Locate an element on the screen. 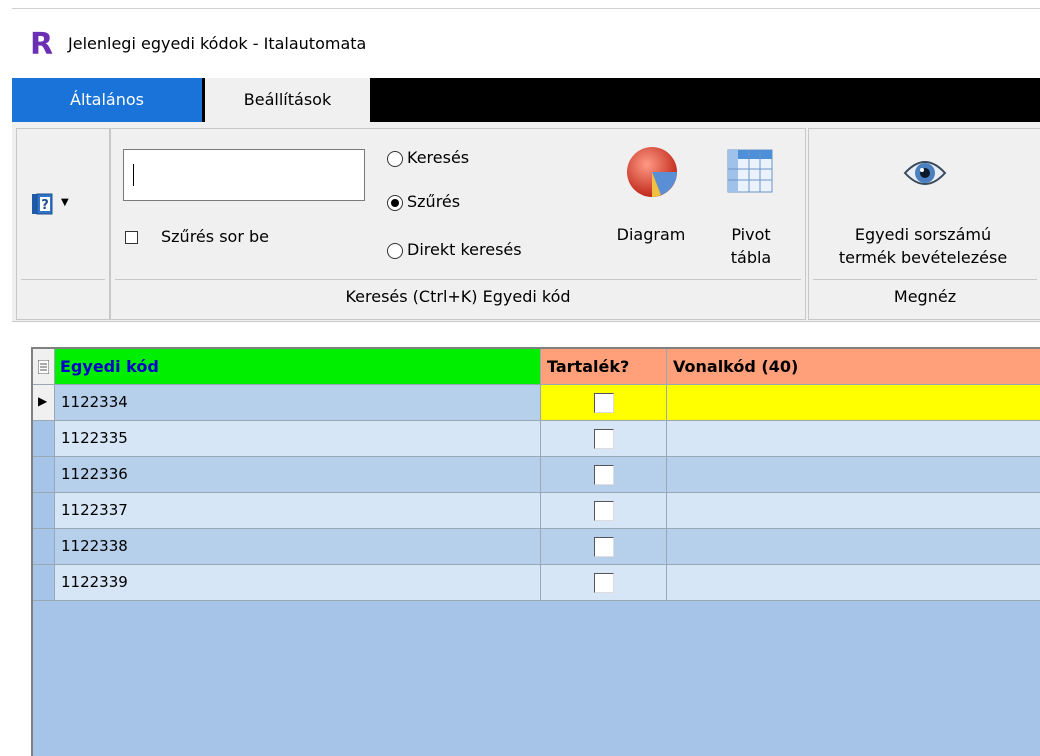  cell-code-text: 1122336 is located at coordinates (94, 474).